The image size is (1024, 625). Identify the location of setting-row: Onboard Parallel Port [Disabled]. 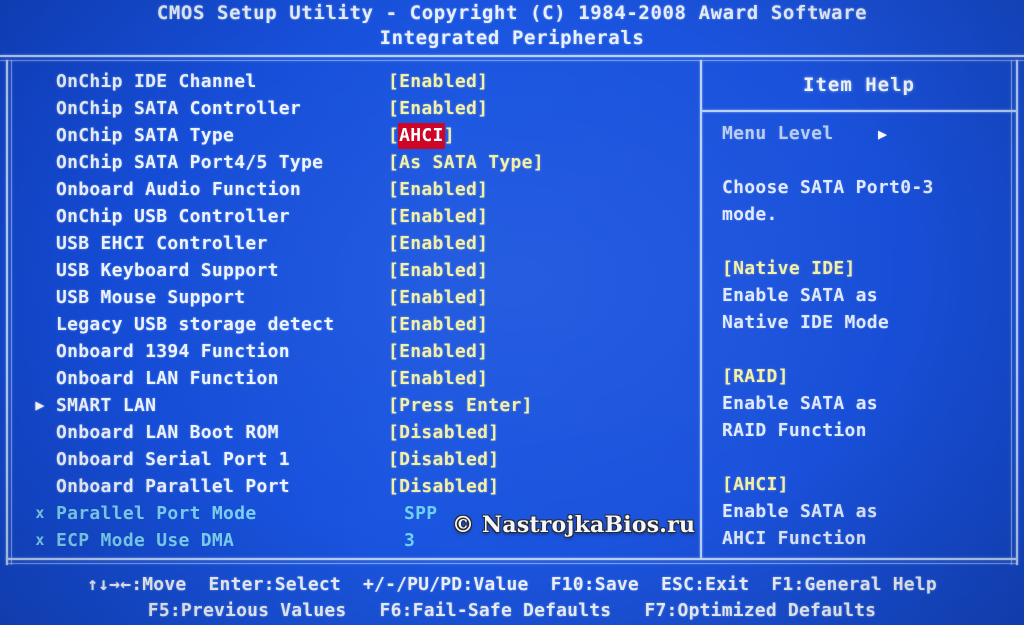
(350, 486).